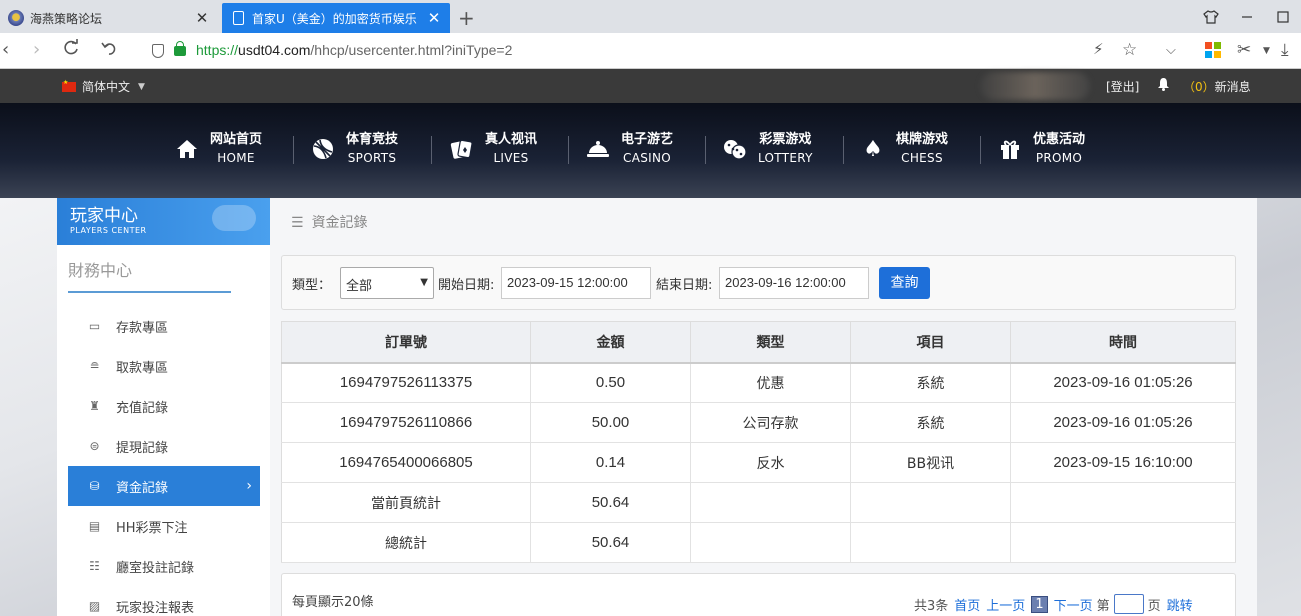 This screenshot has height=616, width=1301. Describe the element at coordinates (110, 50) in the screenshot. I see `undo-icon` at that location.